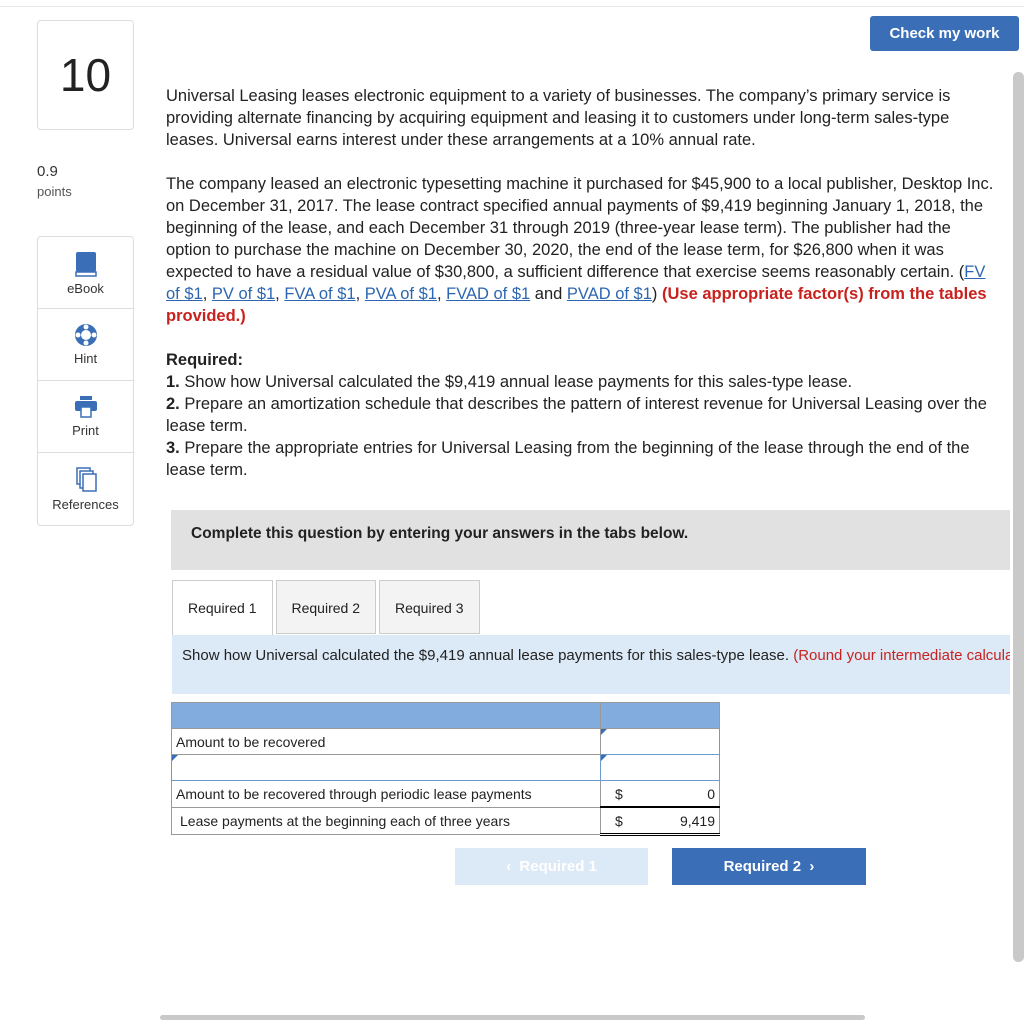 This screenshot has width=1024, height=1020. Describe the element at coordinates (85, 504) in the screenshot. I see `references-label: References` at that location.